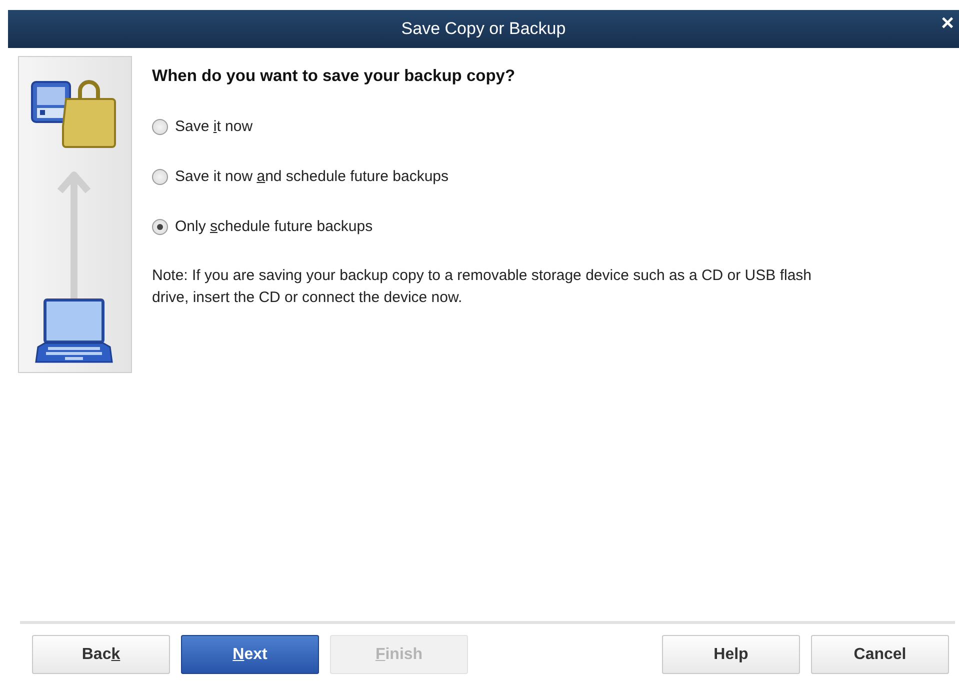 The width and height of the screenshot is (959, 687). I want to click on question-heading: When do you want to save your backup copy?, so click(334, 76).